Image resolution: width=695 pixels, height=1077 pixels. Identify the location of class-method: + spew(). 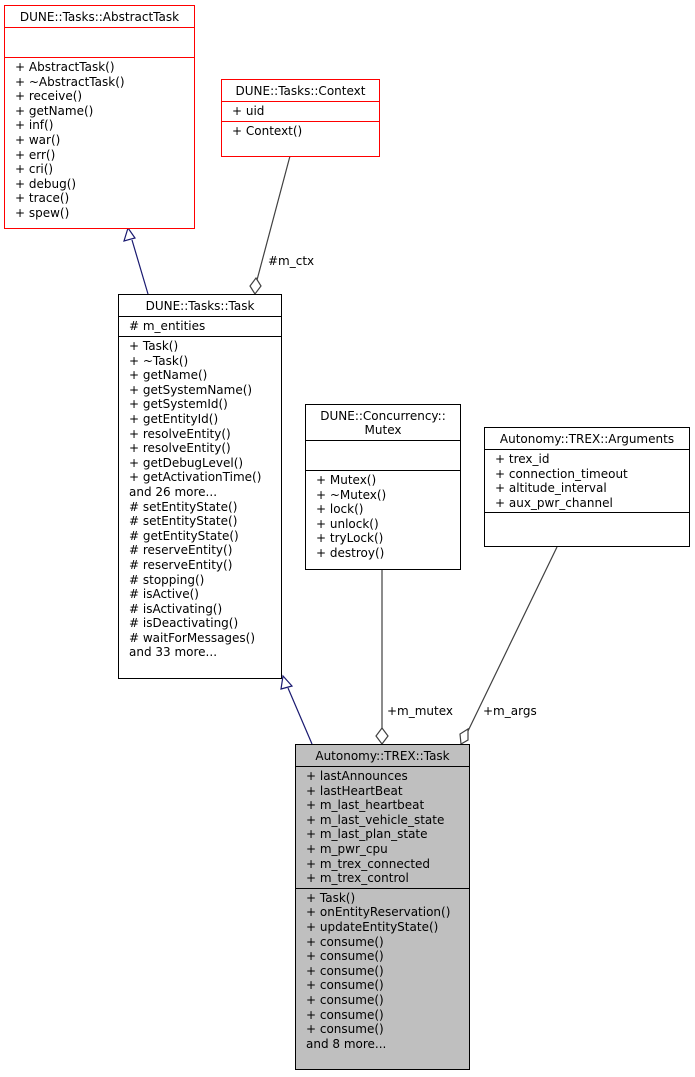
(42, 212).